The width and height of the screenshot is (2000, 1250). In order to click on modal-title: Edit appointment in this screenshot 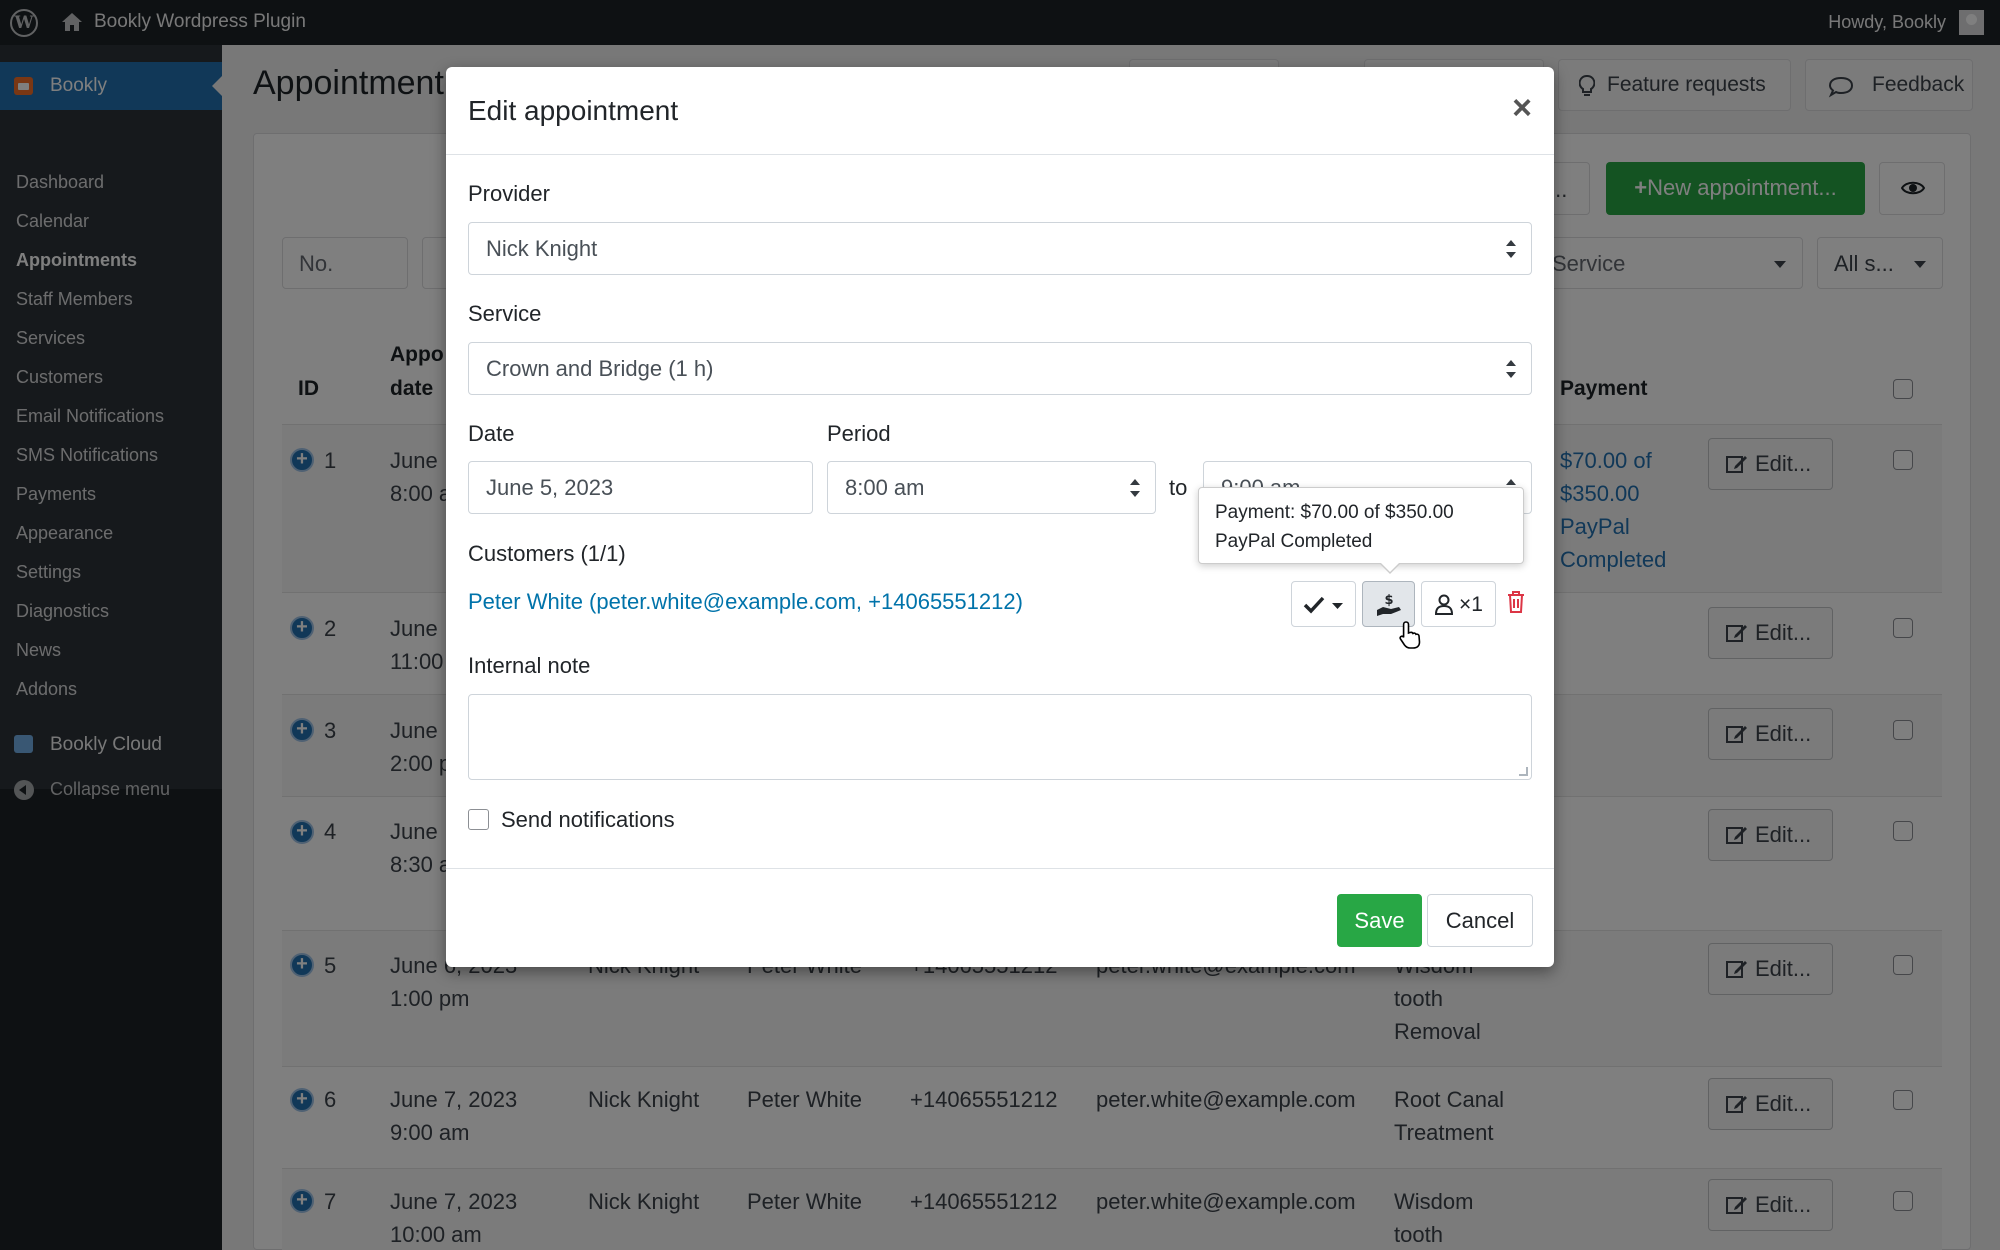, I will do `click(573, 110)`.